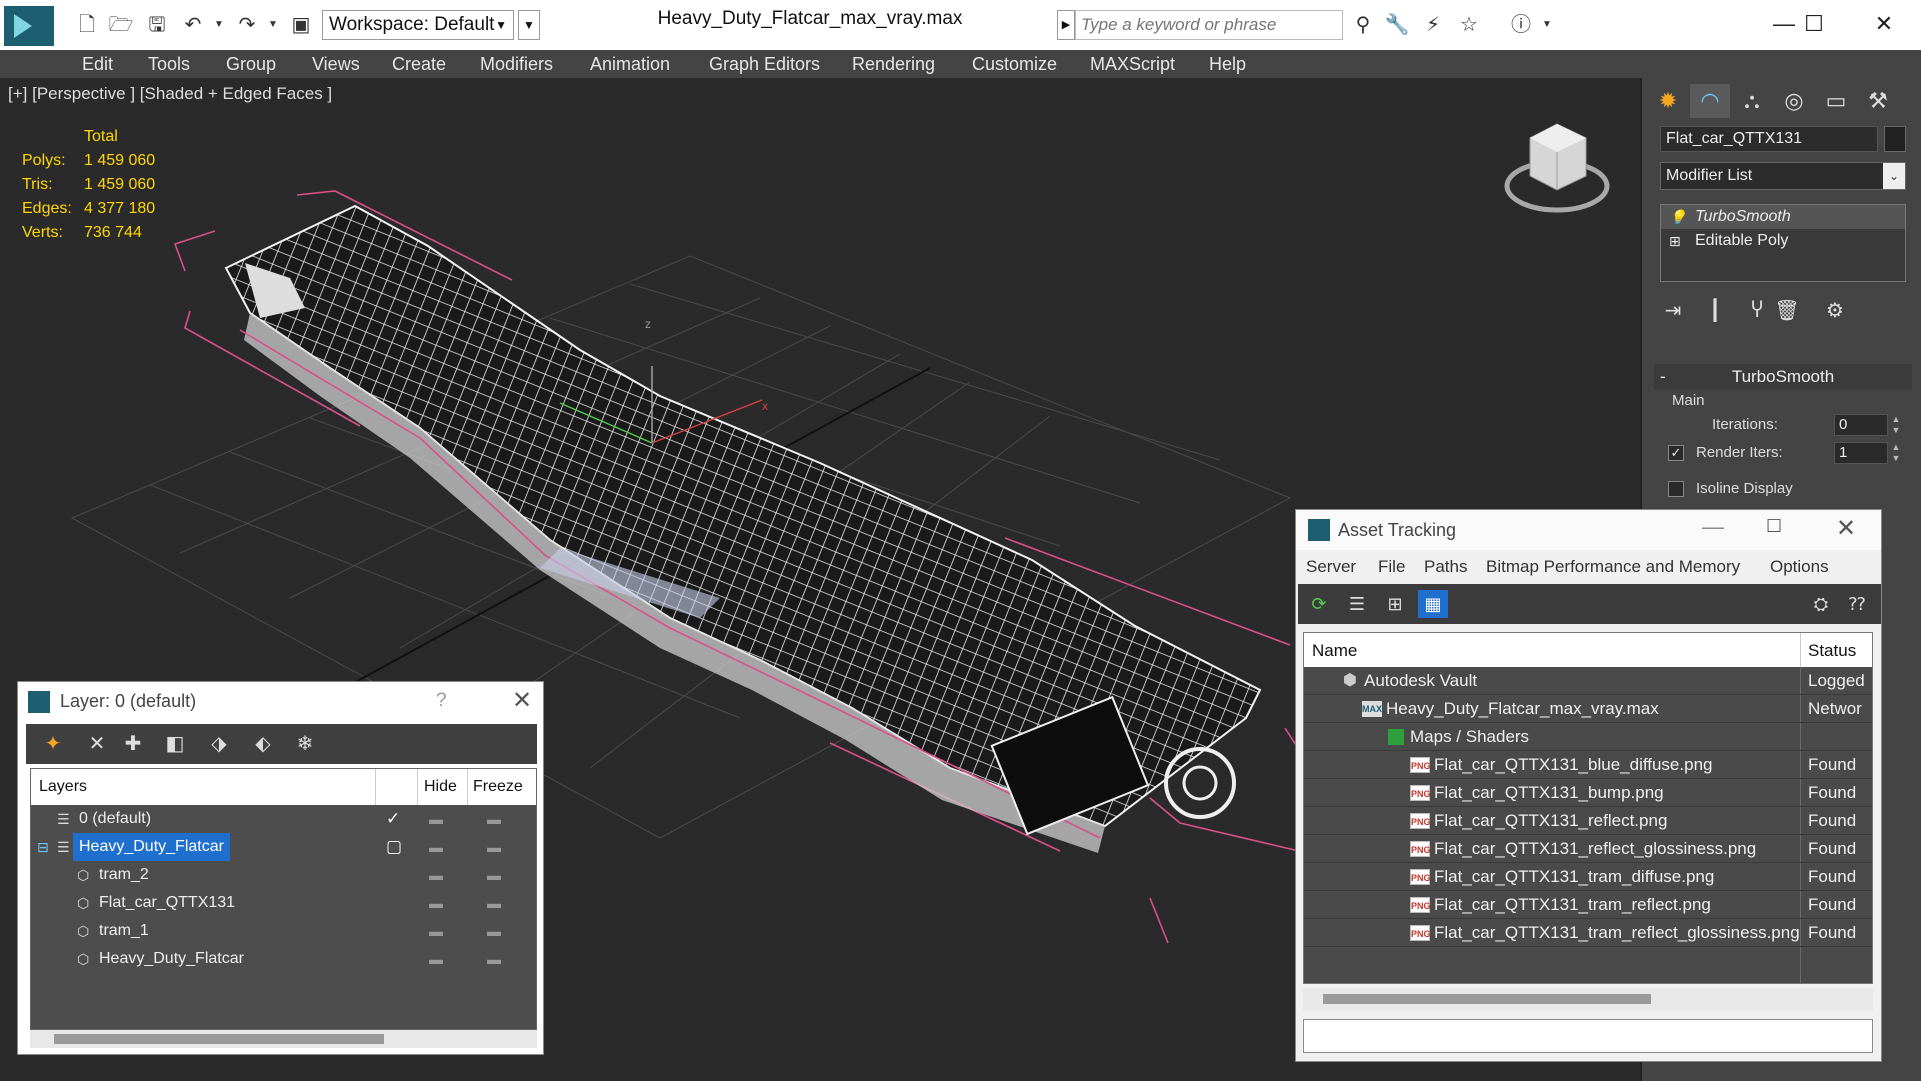 The image size is (1921, 1081). Describe the element at coordinates (1783, 241) in the screenshot. I see `stack-item-editable-poly: ⊞ Editable Poly` at that location.